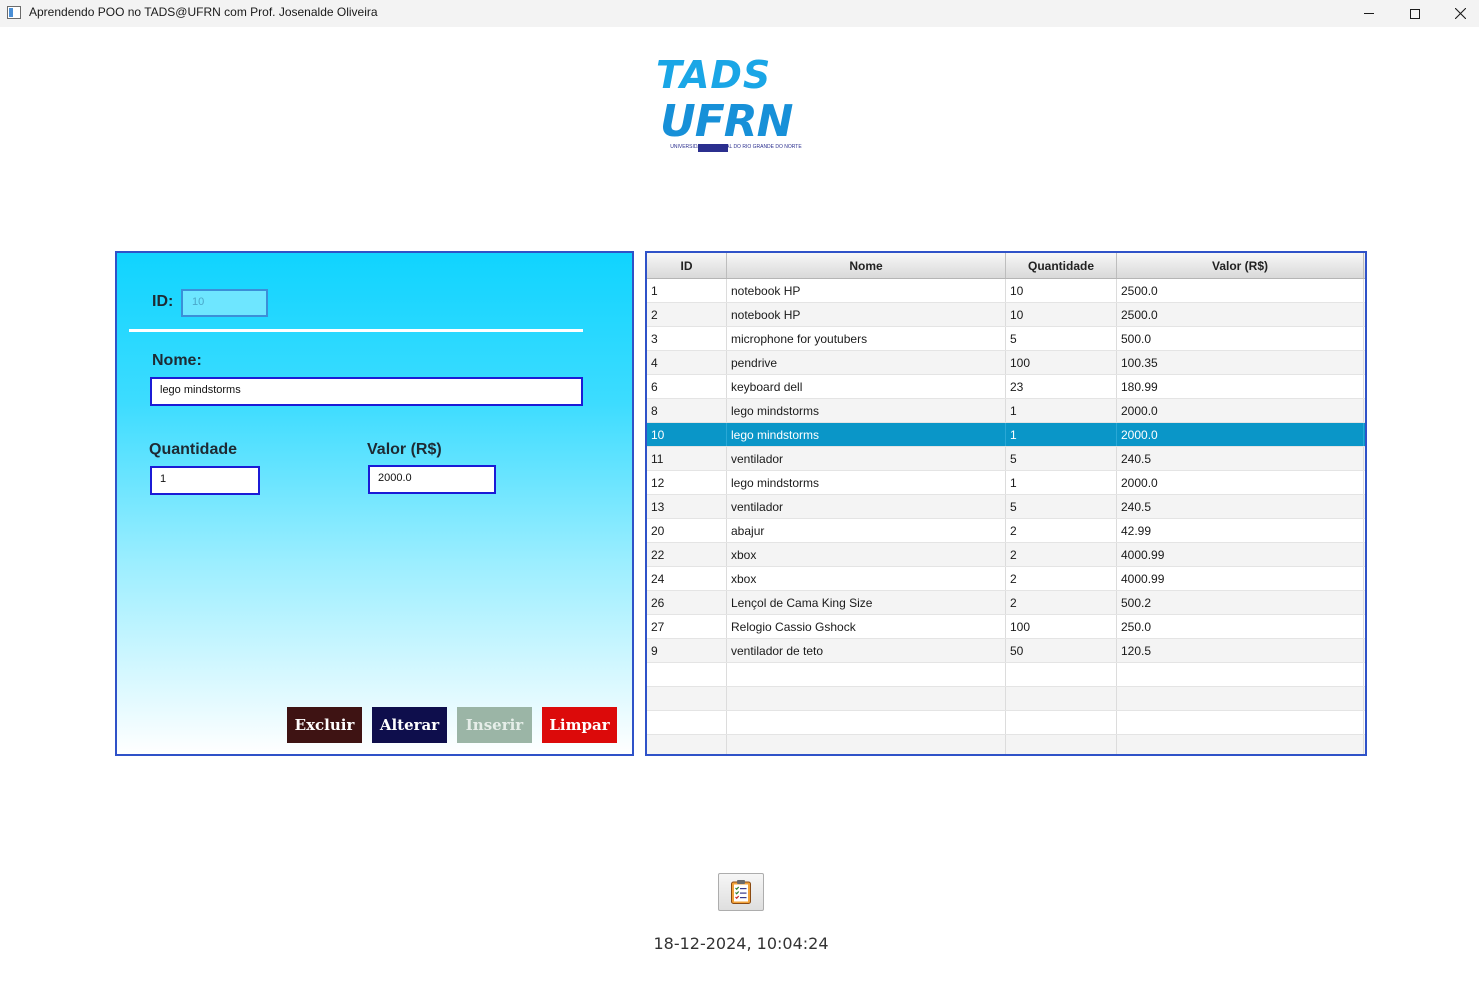  I want to click on price-label: Valor (R$), so click(404, 449).